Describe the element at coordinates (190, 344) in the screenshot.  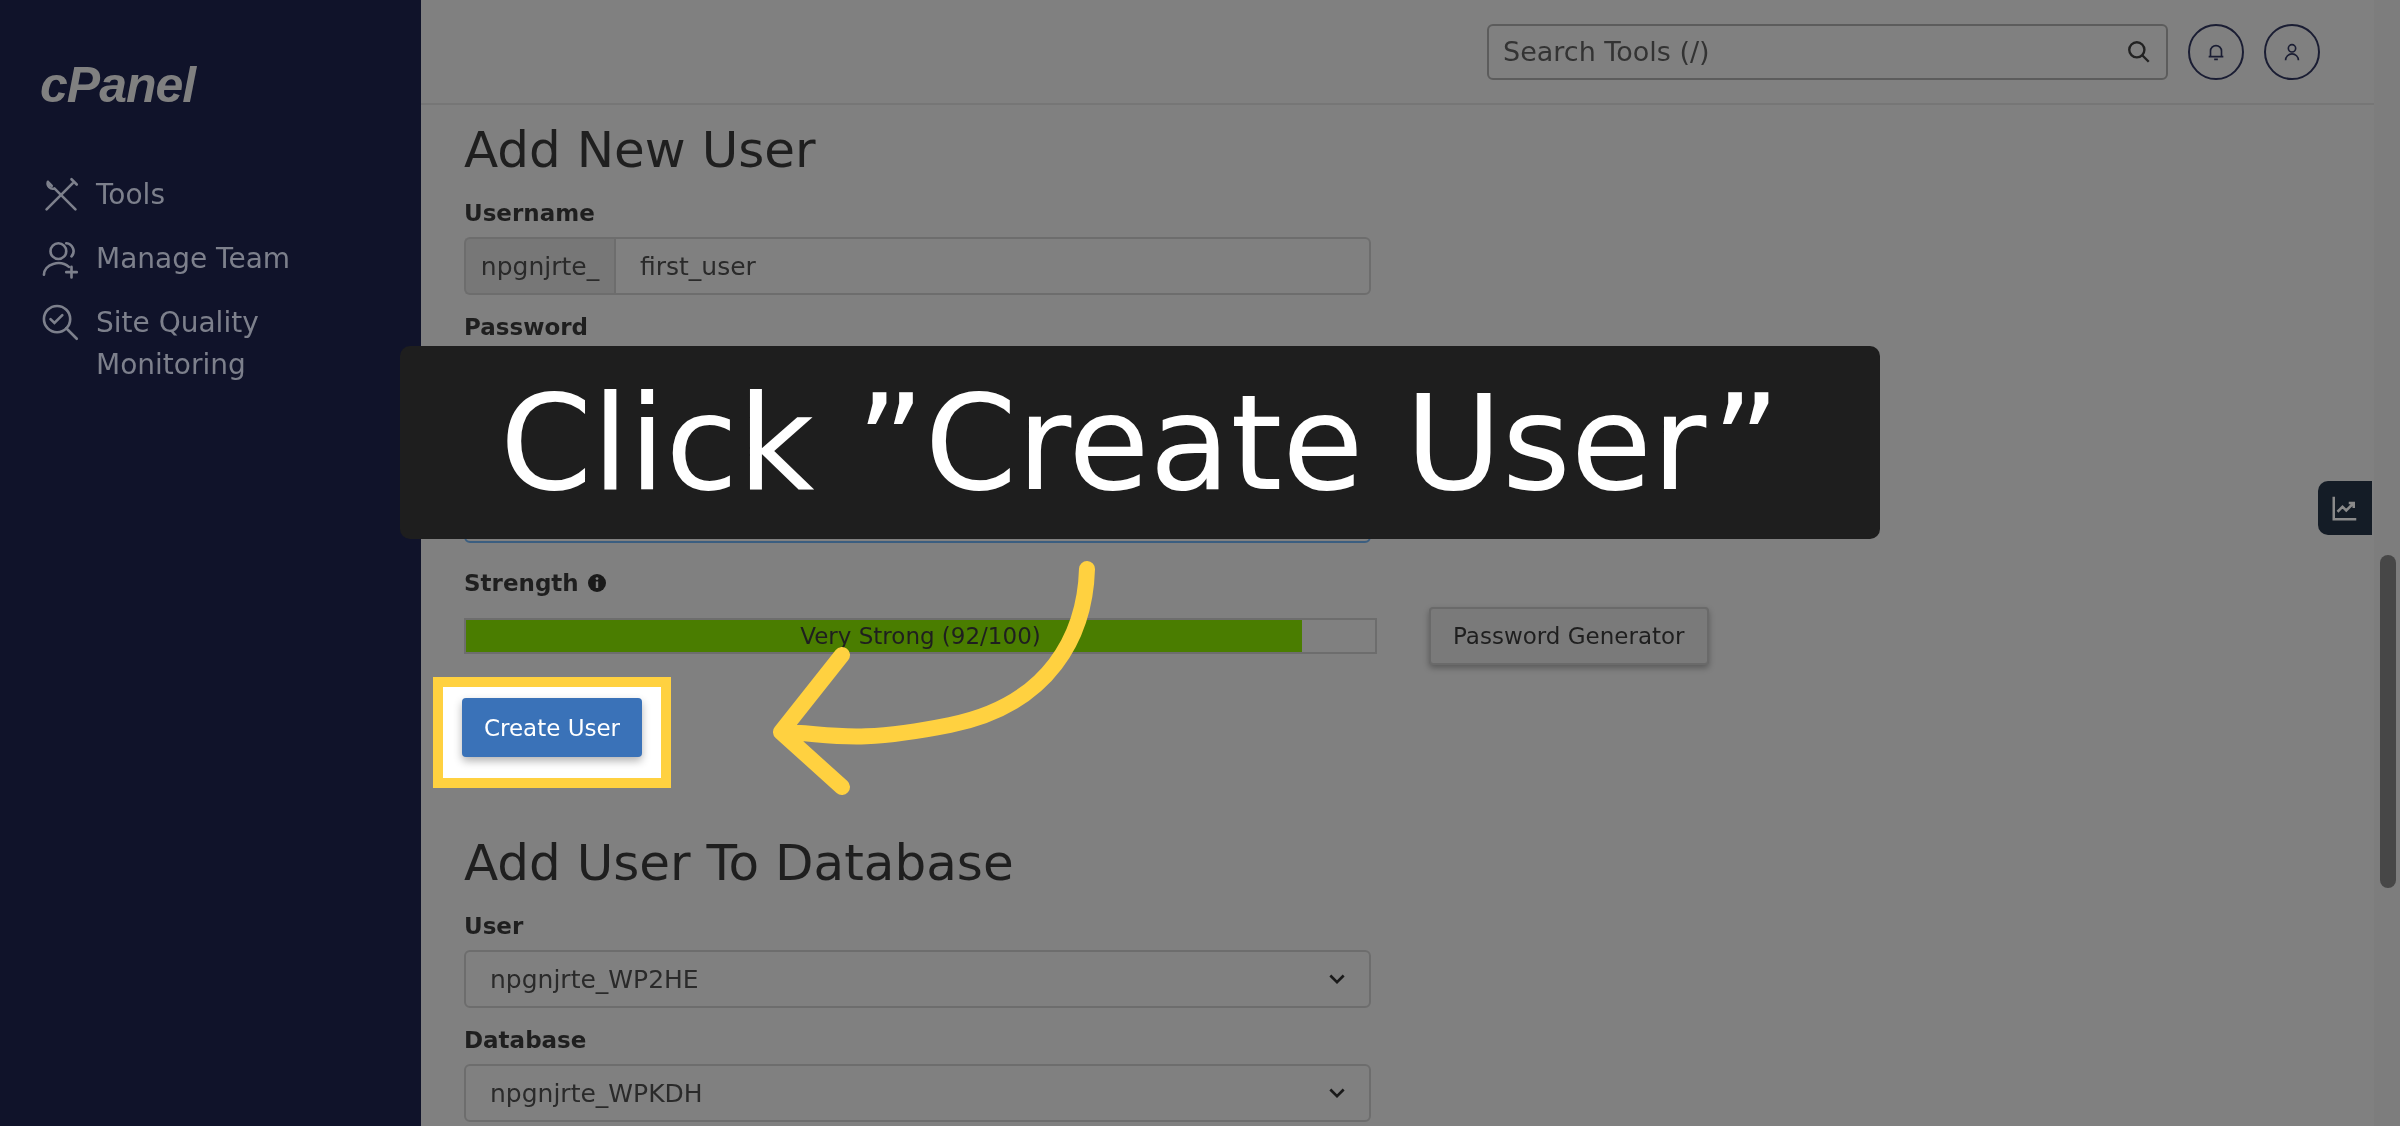
I see `sidebar-item: Site Quality Monitoring` at that location.